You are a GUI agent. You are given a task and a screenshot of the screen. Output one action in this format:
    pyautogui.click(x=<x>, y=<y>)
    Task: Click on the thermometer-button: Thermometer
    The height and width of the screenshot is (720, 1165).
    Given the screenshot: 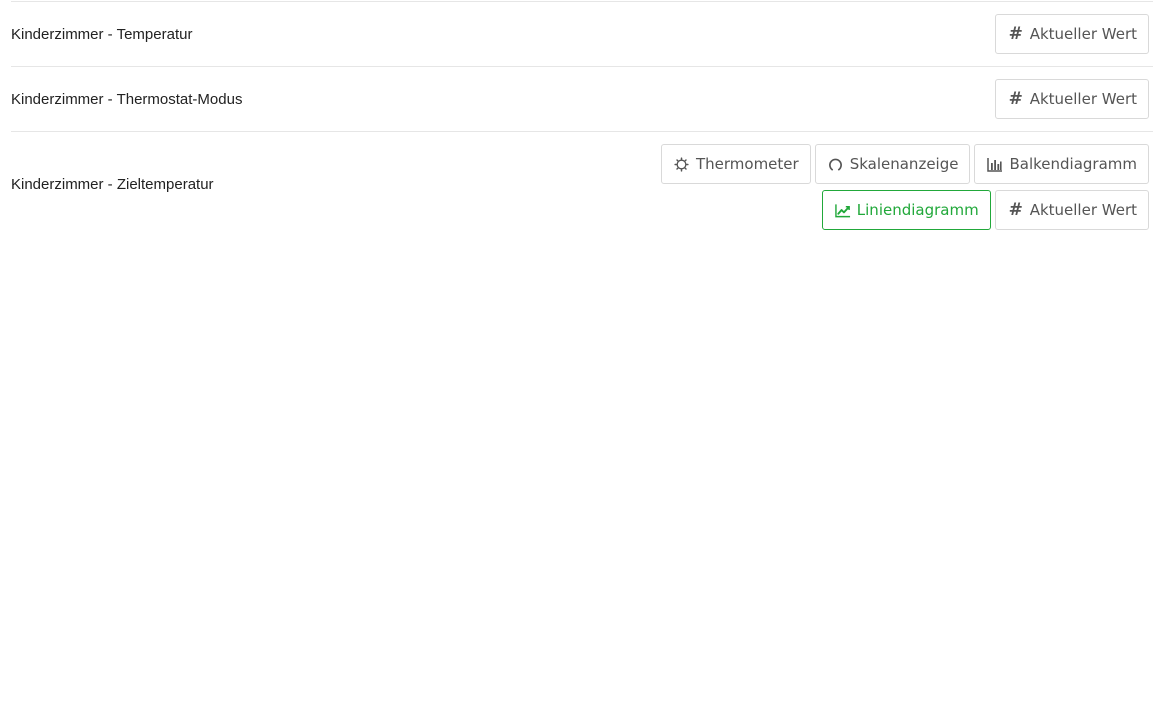 What is the action you would take?
    pyautogui.click(x=735, y=164)
    